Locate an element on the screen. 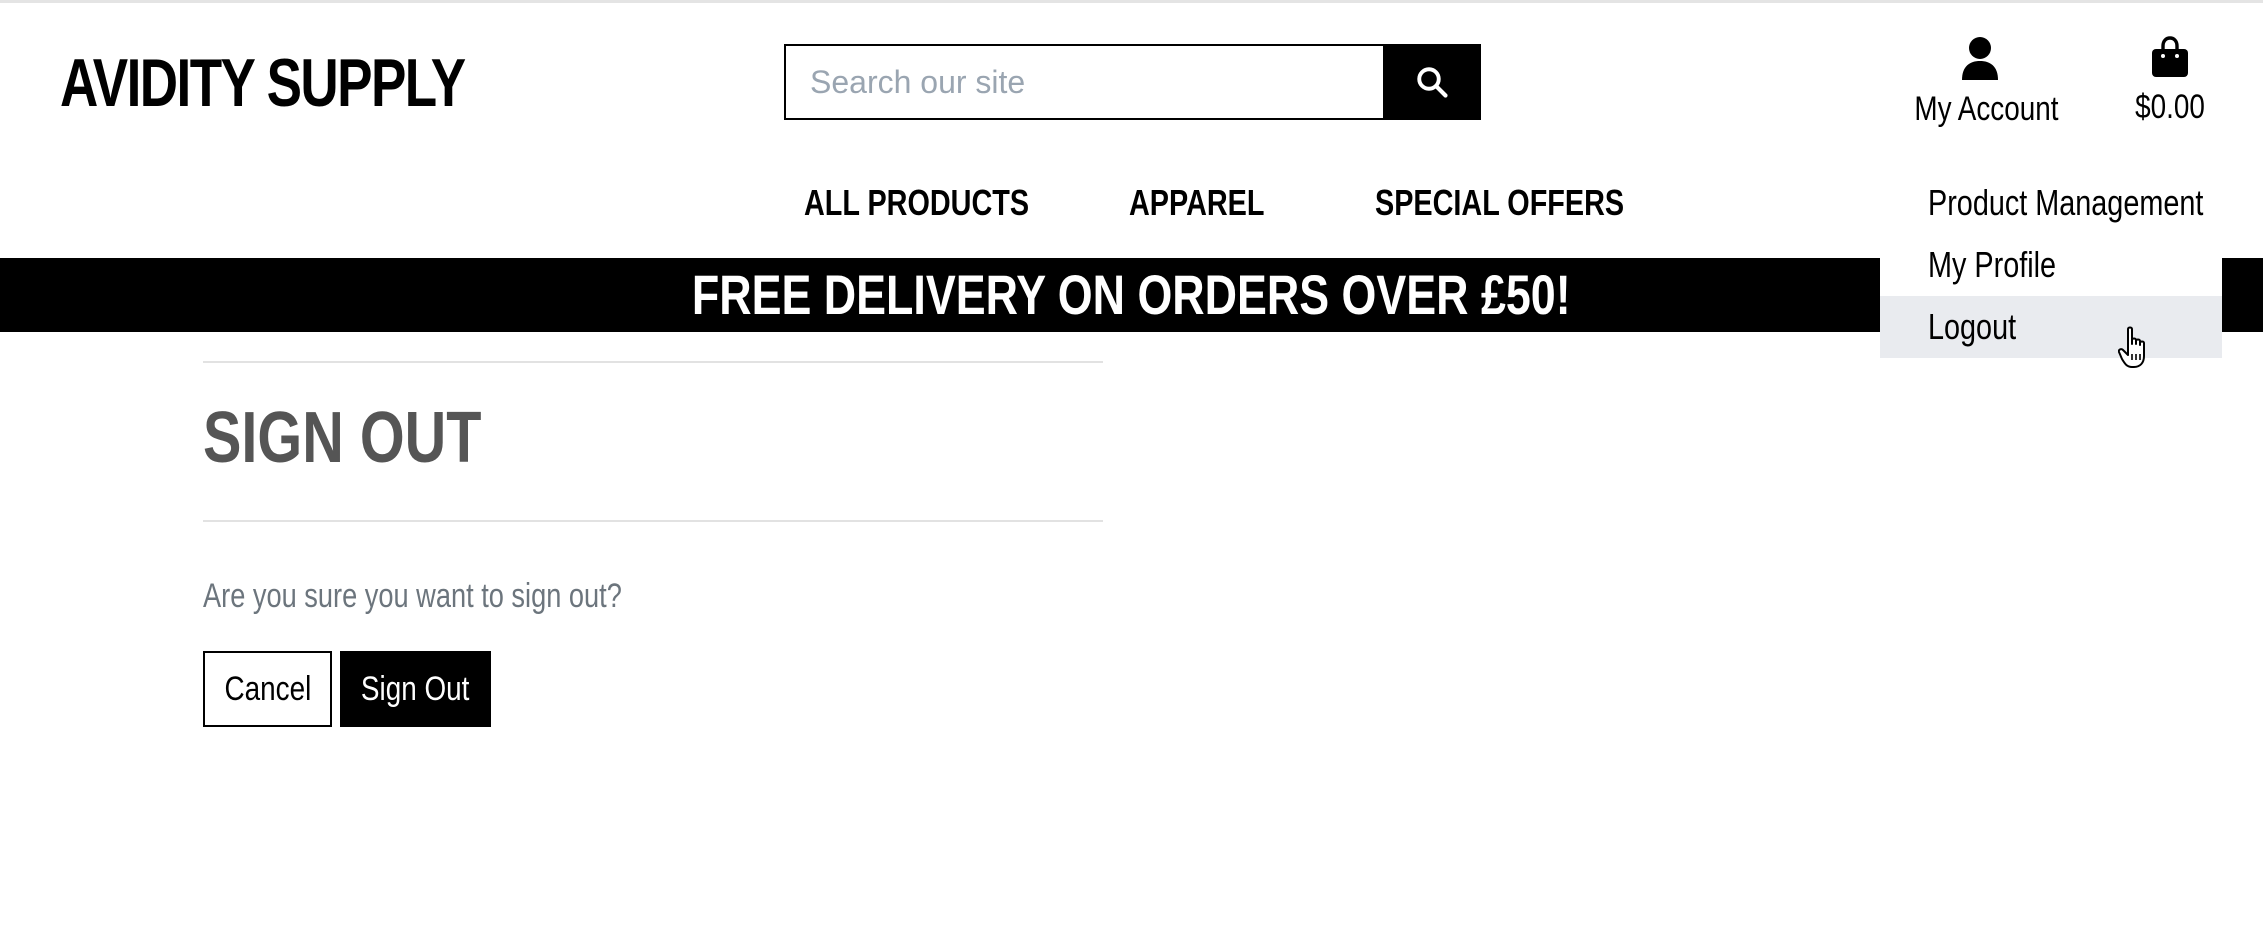 The height and width of the screenshot is (931, 2263). page-title: SIGN OUT is located at coordinates (342, 438).